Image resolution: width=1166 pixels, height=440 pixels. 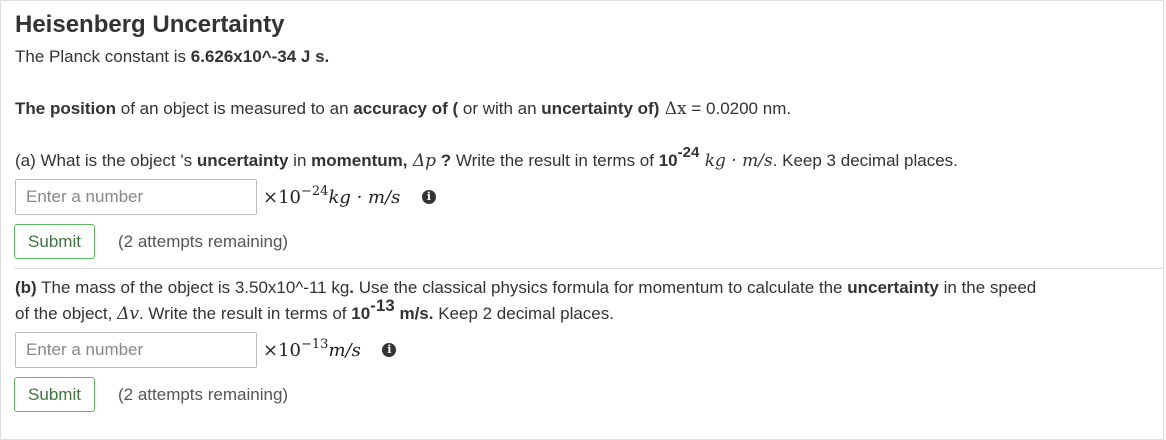 What do you see at coordinates (66, 108) in the screenshot?
I see `statement-bold-position: The position` at bounding box center [66, 108].